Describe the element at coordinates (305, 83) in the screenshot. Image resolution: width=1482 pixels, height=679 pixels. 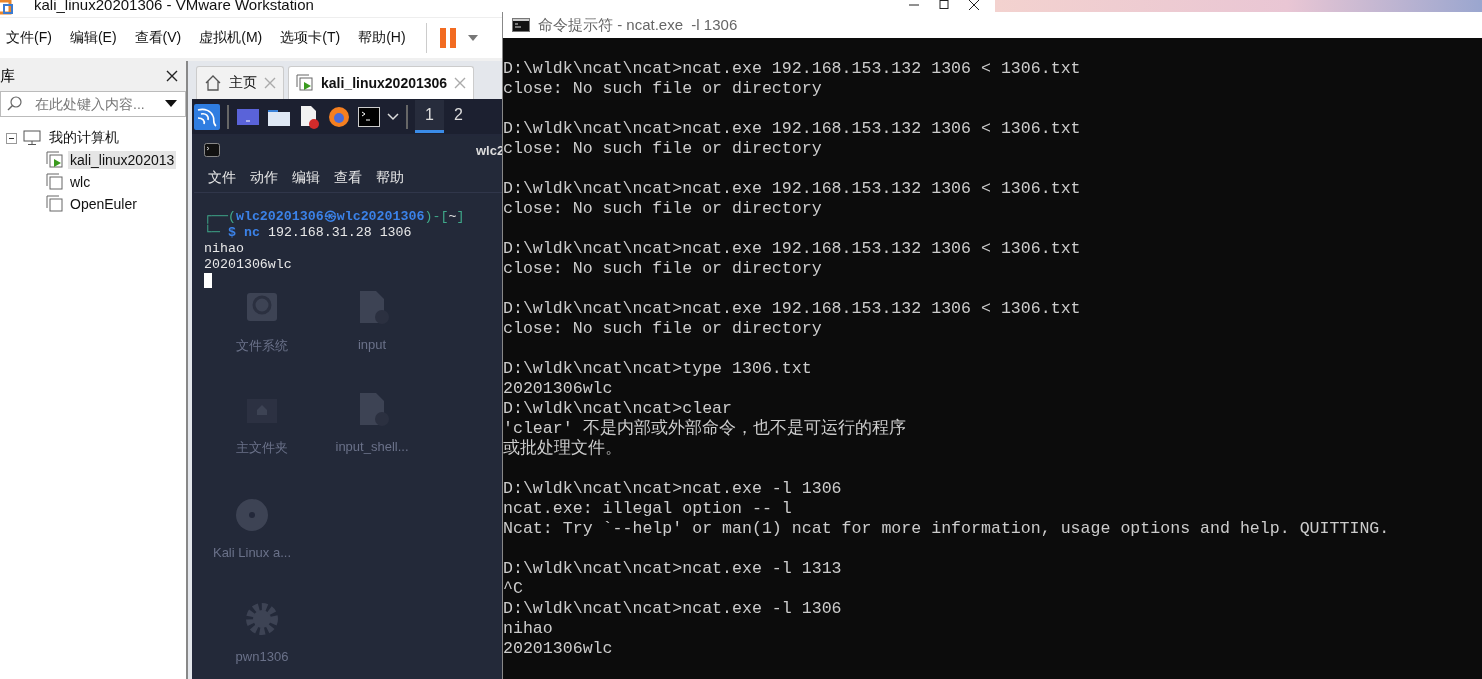
I see `virtual-machine-icon` at that location.